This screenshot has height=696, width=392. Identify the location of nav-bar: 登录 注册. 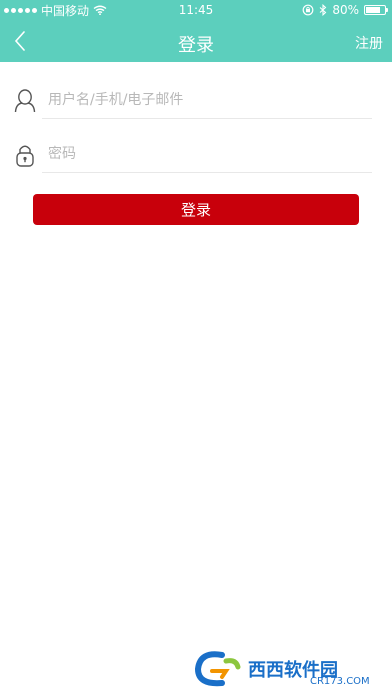
(196, 41).